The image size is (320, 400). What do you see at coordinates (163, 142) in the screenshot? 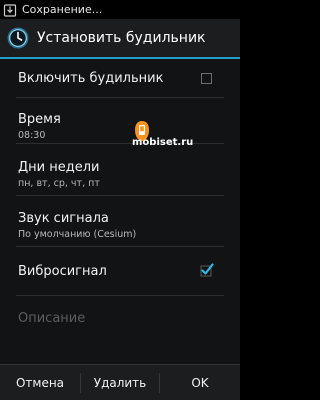
I see `watermark-text: mobiset.ru` at bounding box center [163, 142].